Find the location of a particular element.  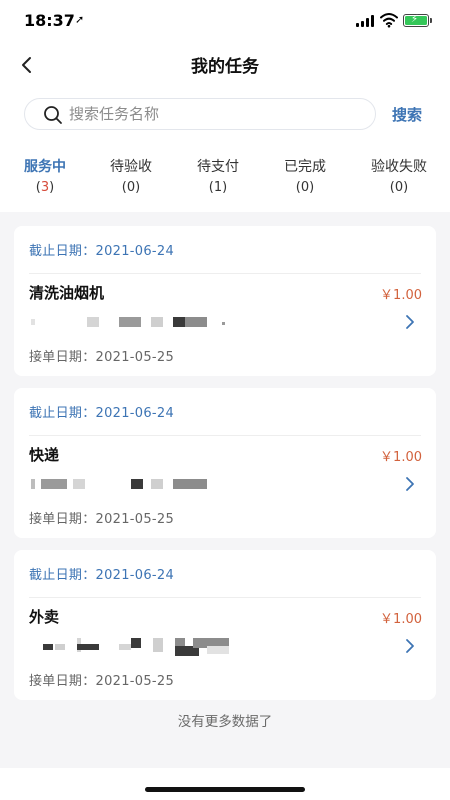

tab-count: (1) is located at coordinates (218, 187).